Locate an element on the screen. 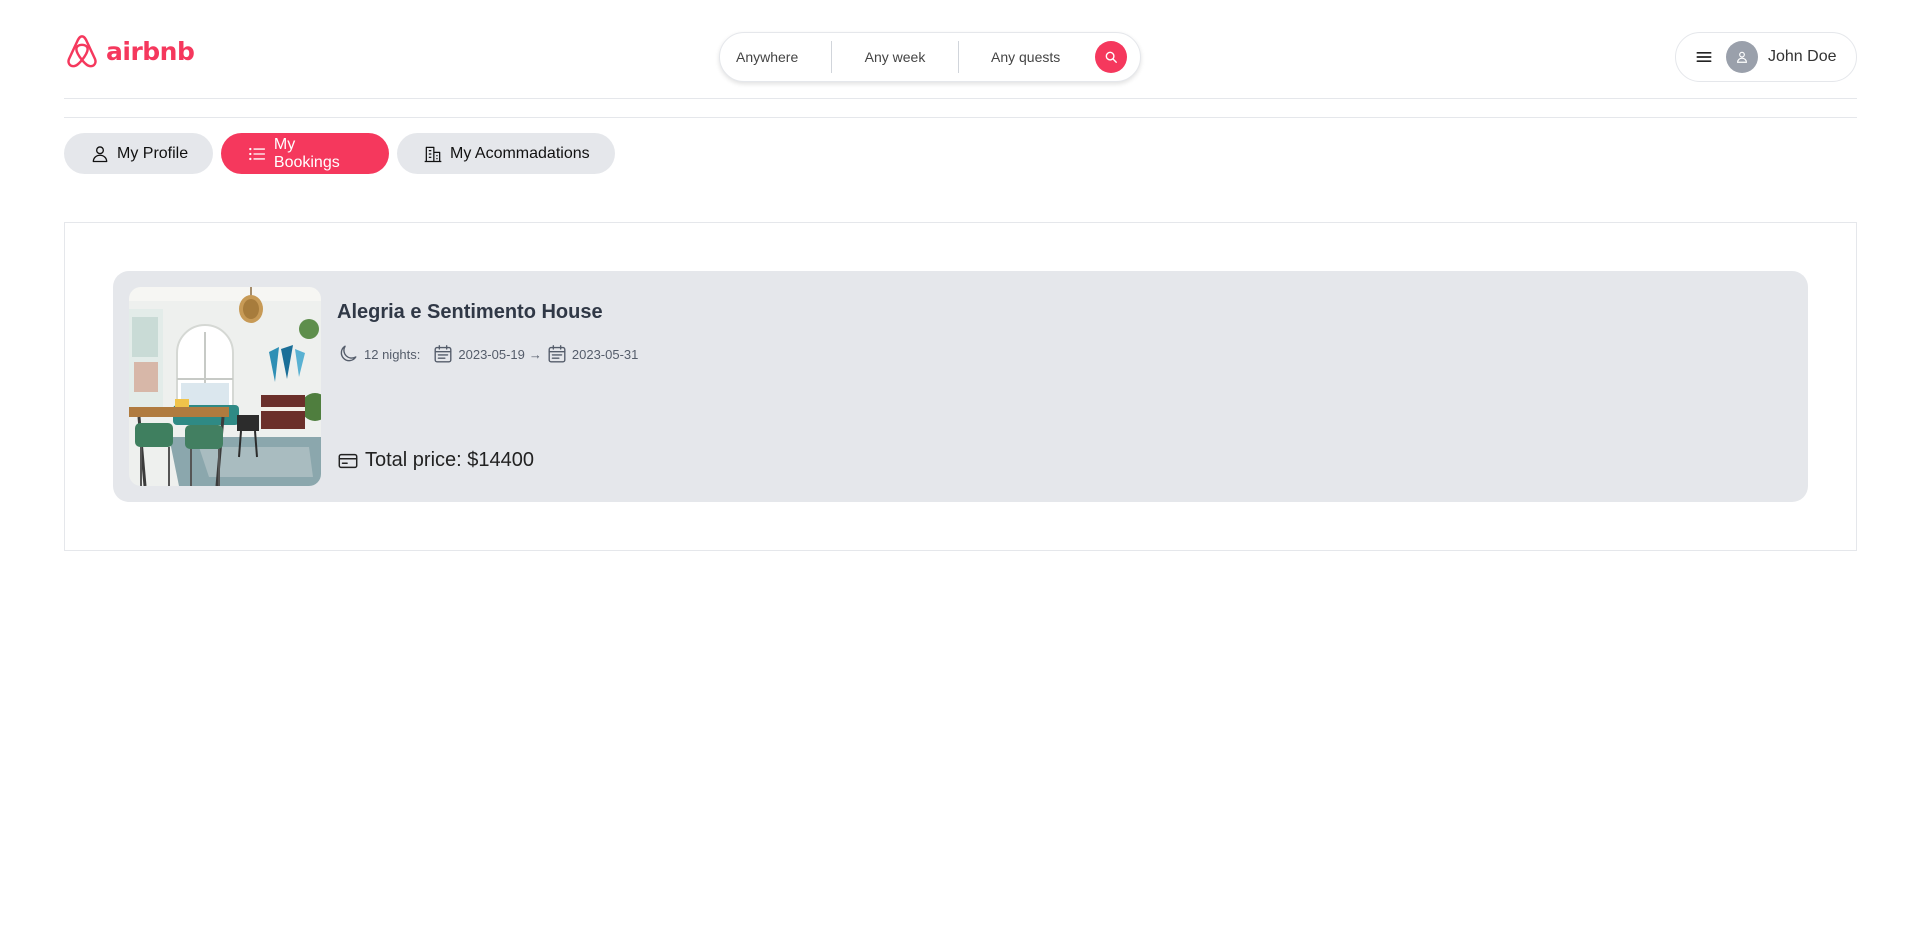  credit-card-icon is located at coordinates (348, 460).